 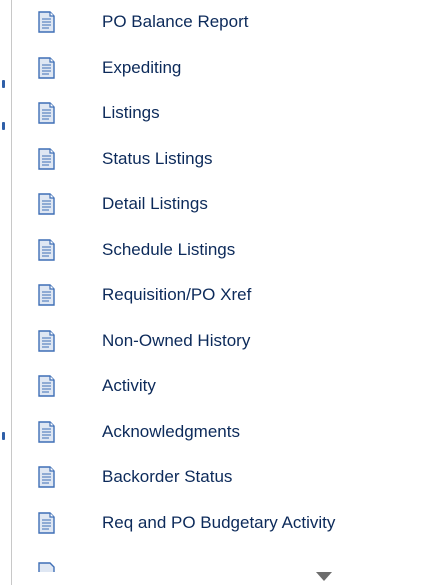 I want to click on report-menu-item: Activity, so click(x=216, y=386).